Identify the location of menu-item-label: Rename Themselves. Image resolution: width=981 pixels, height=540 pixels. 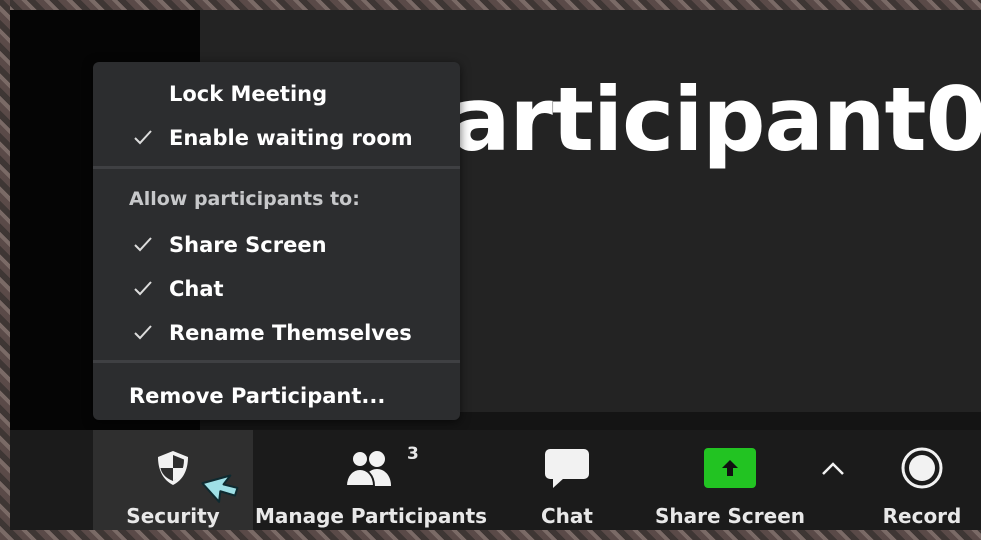
(290, 333).